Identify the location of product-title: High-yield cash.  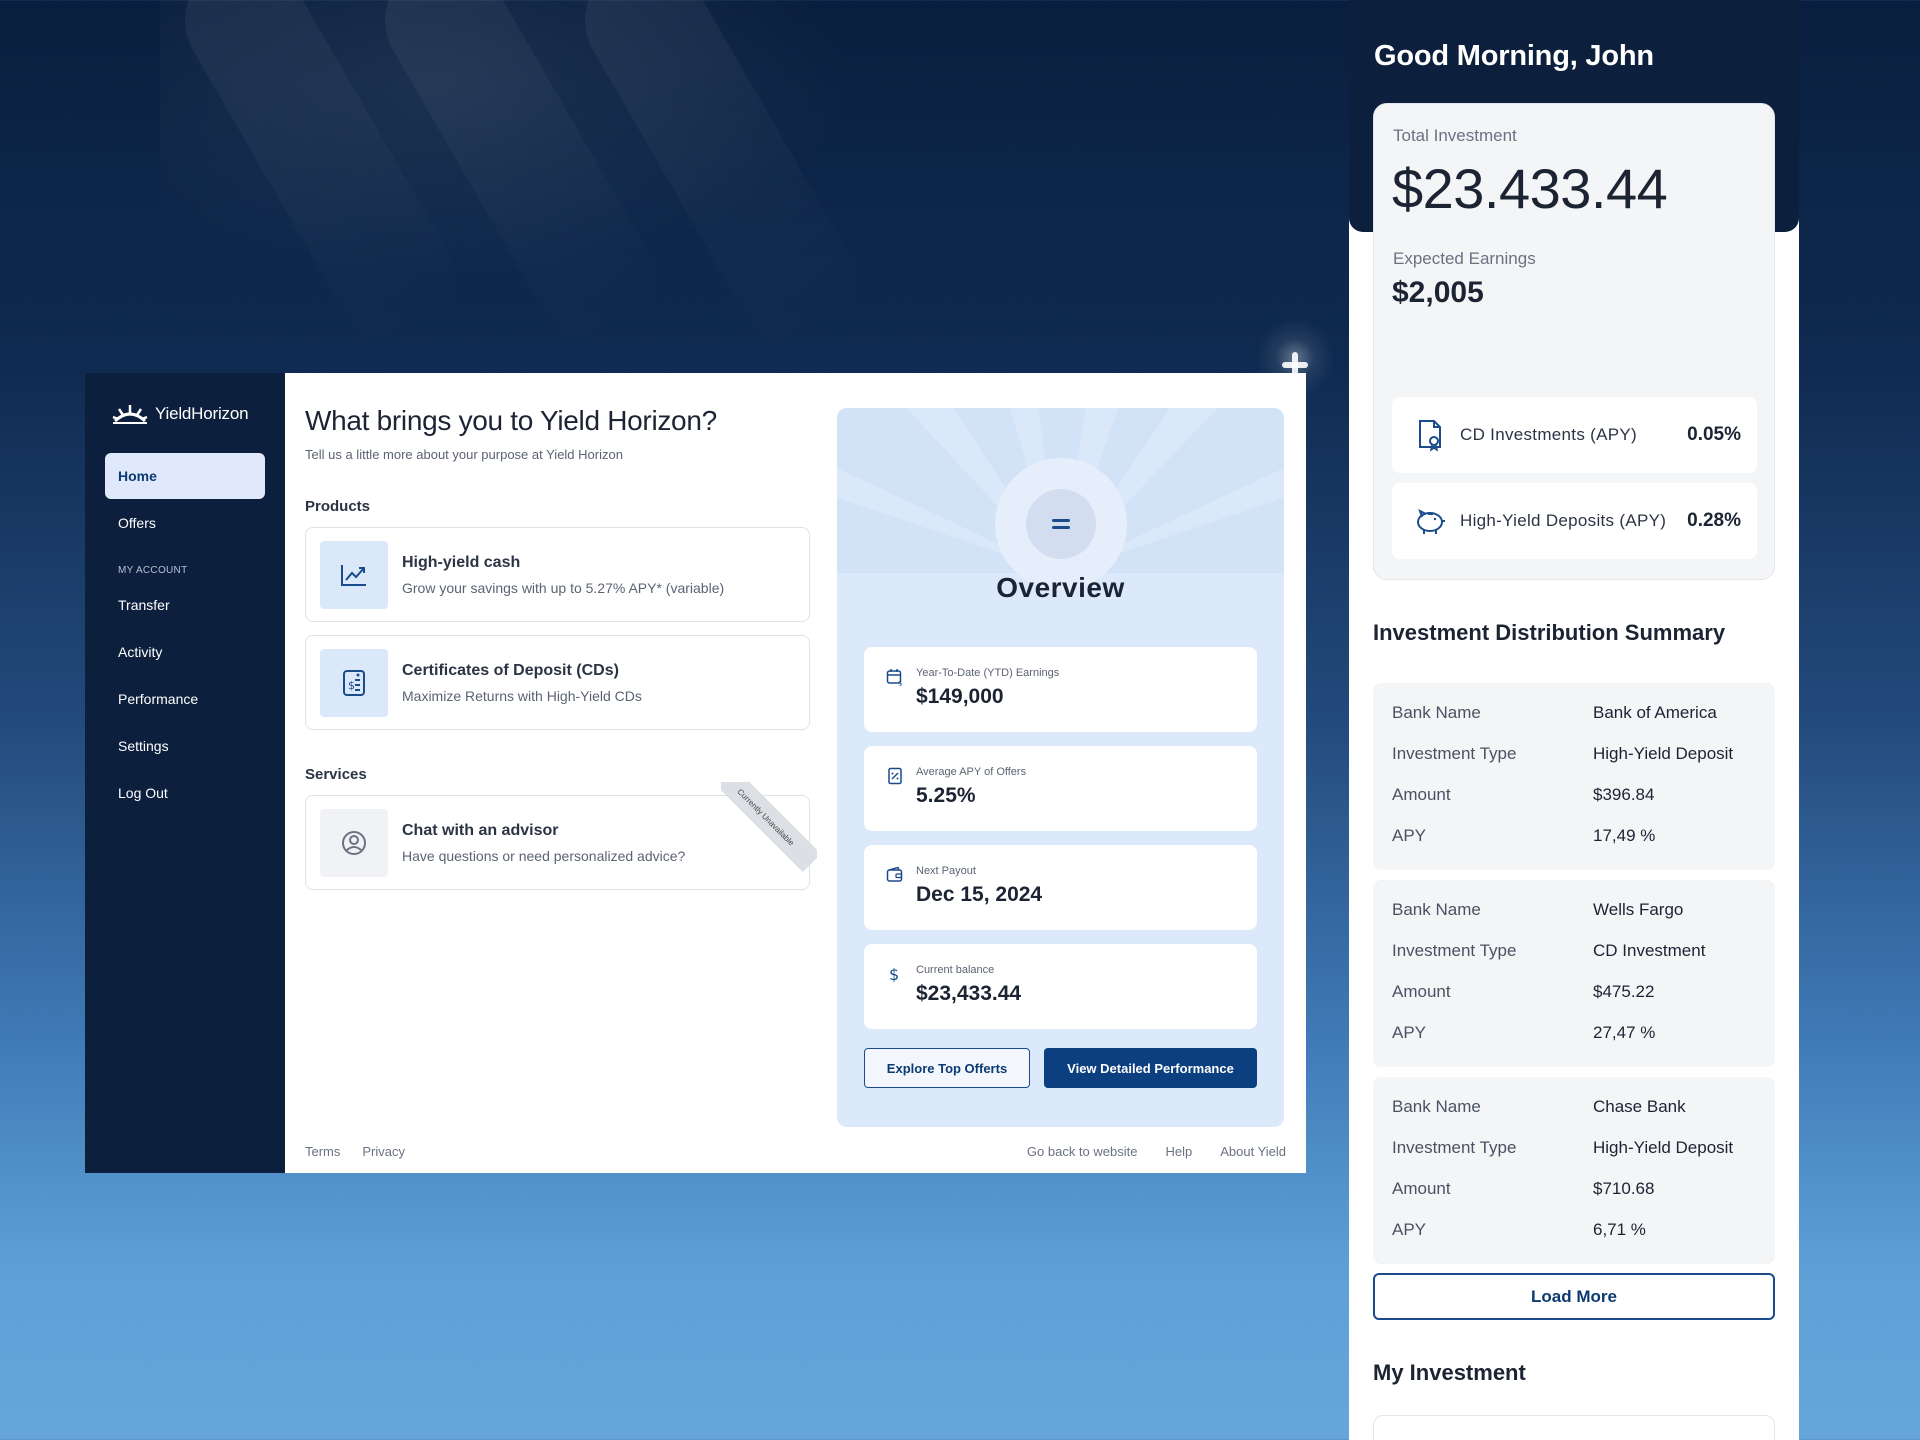
(461, 562).